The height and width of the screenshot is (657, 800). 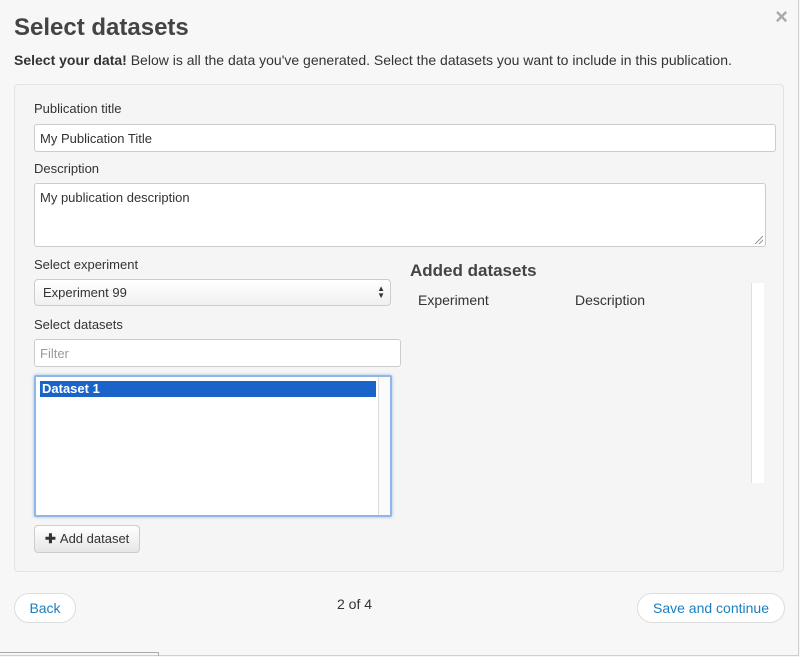 What do you see at coordinates (453, 300) in the screenshot?
I see `column-header-experiment: Experiment` at bounding box center [453, 300].